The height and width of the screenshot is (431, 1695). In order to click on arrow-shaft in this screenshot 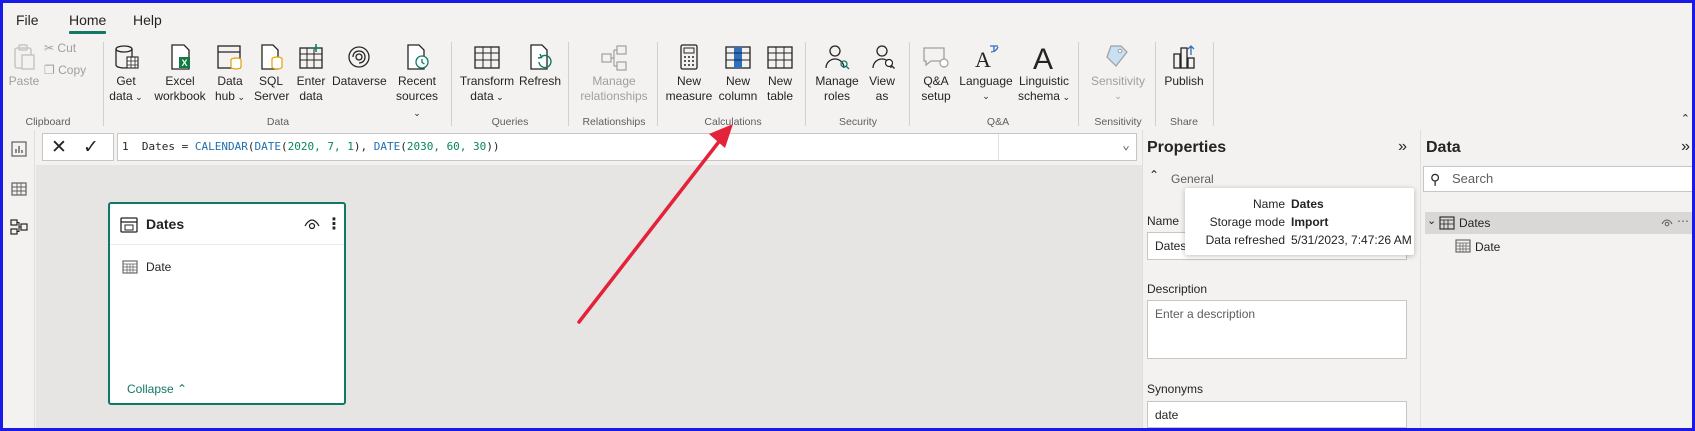, I will do `click(653, 226)`.